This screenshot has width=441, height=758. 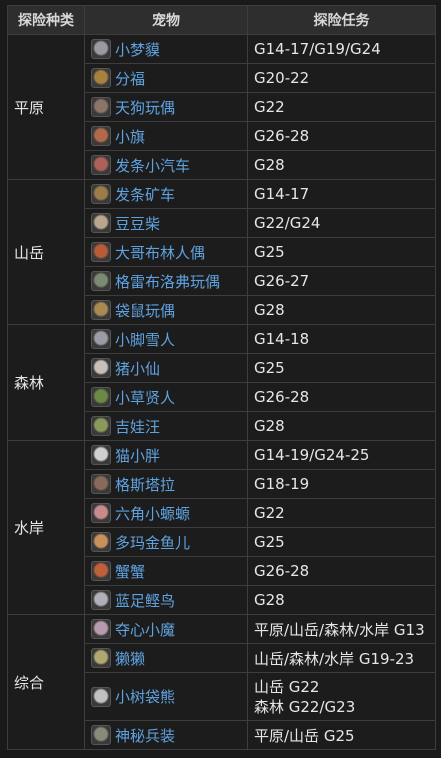 I want to click on mandragora-icon, so click(x=101, y=426).